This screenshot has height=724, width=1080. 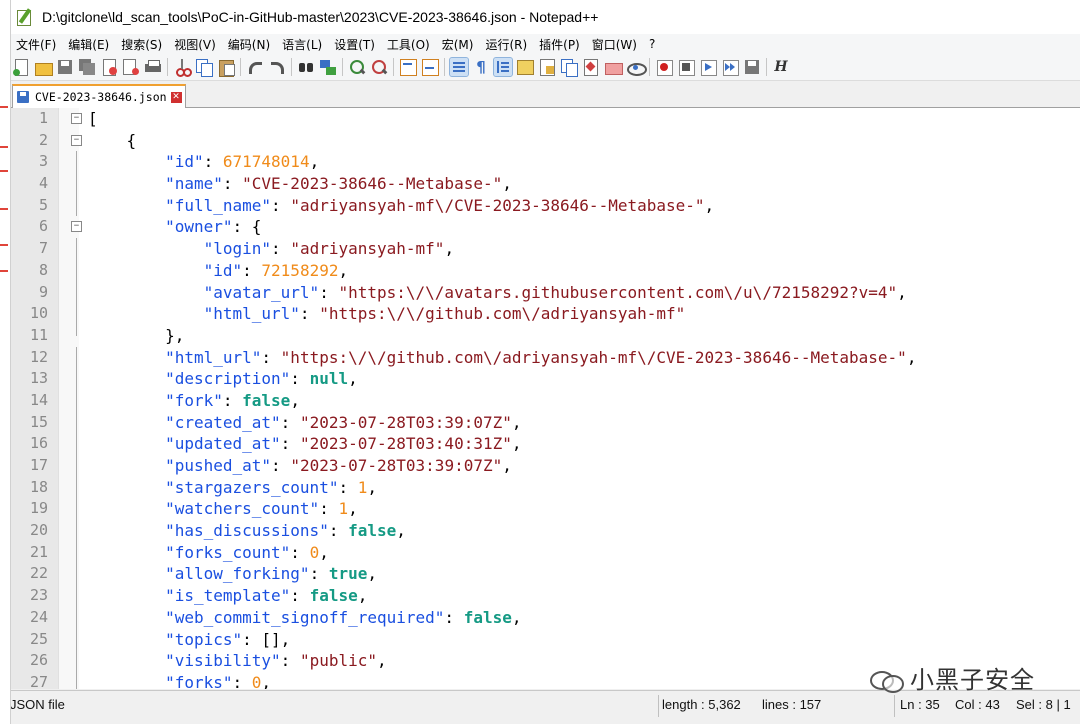 I want to click on code-line: 24 "web_commit_signoff_required": false,, so click(x=545, y=617).